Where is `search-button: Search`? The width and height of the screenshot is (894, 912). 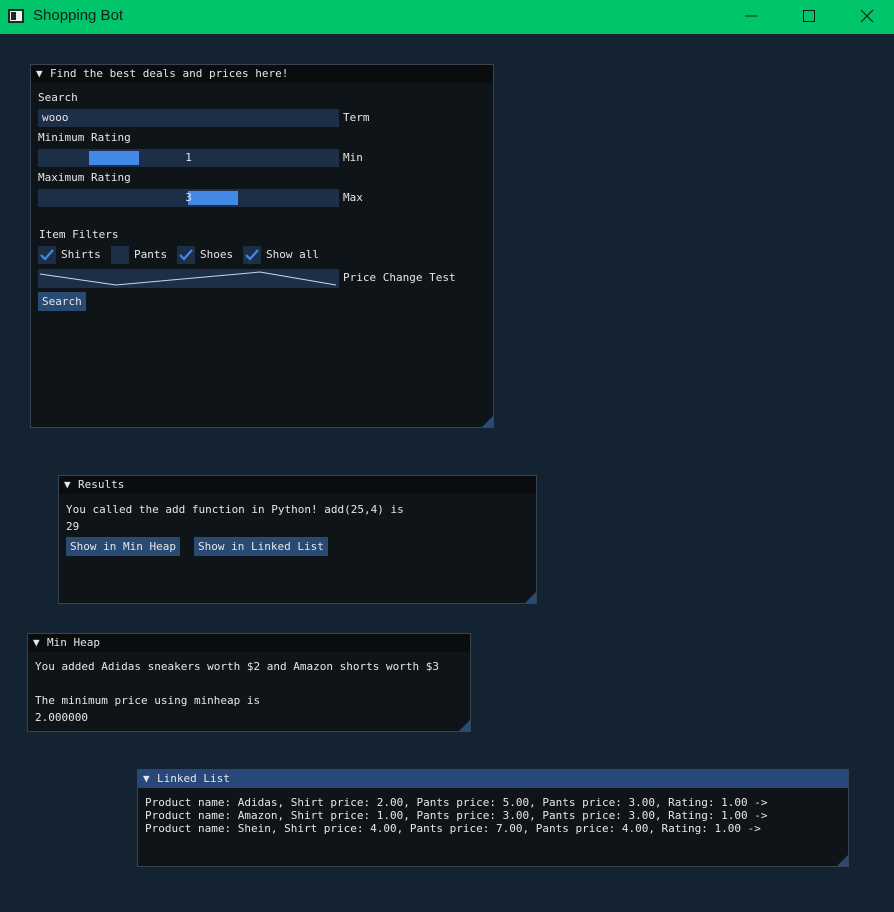 search-button: Search is located at coordinates (62, 301).